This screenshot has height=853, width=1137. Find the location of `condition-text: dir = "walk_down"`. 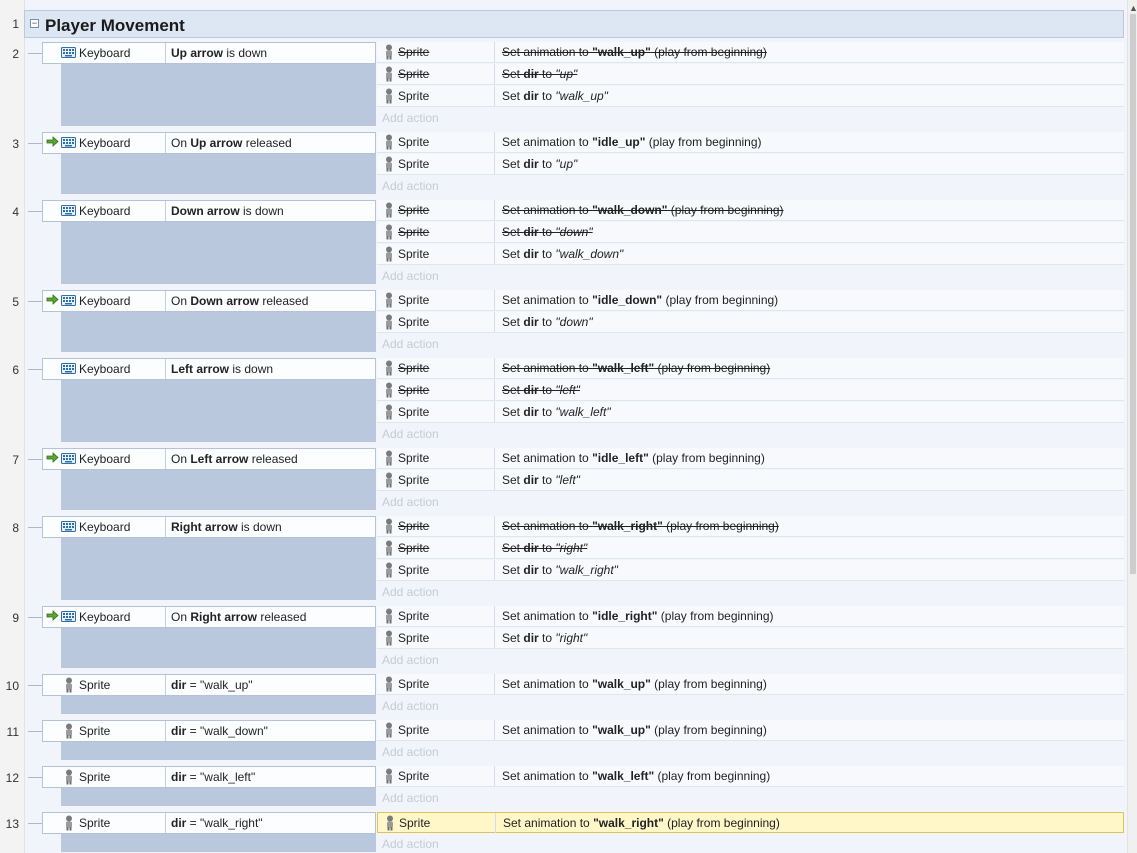

condition-text: dir = "walk_down" is located at coordinates (219, 731).